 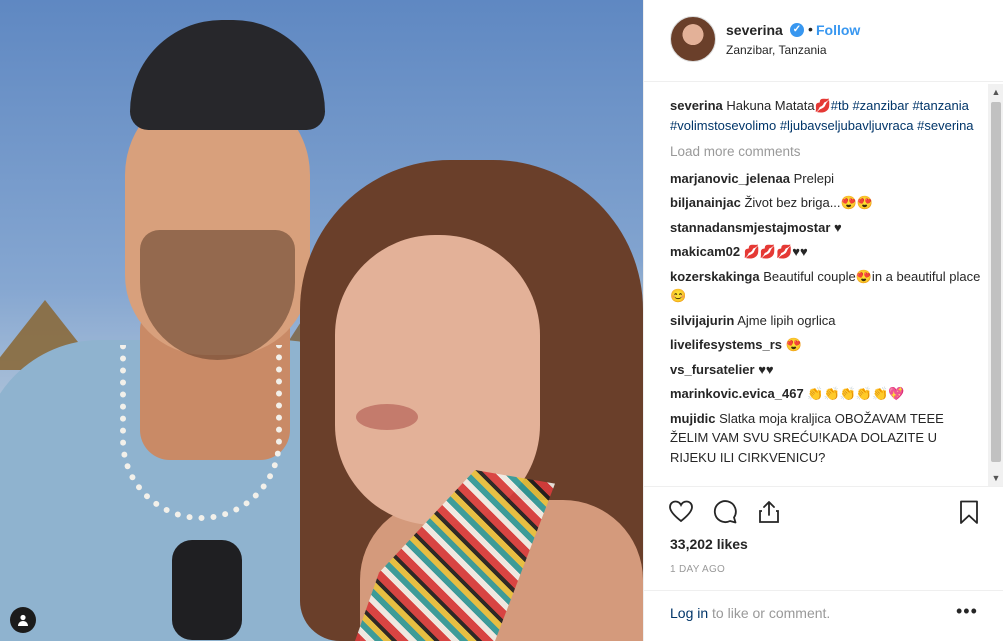 I want to click on comment-item: stannadansmjestajmostar ♥, so click(x=827, y=228).